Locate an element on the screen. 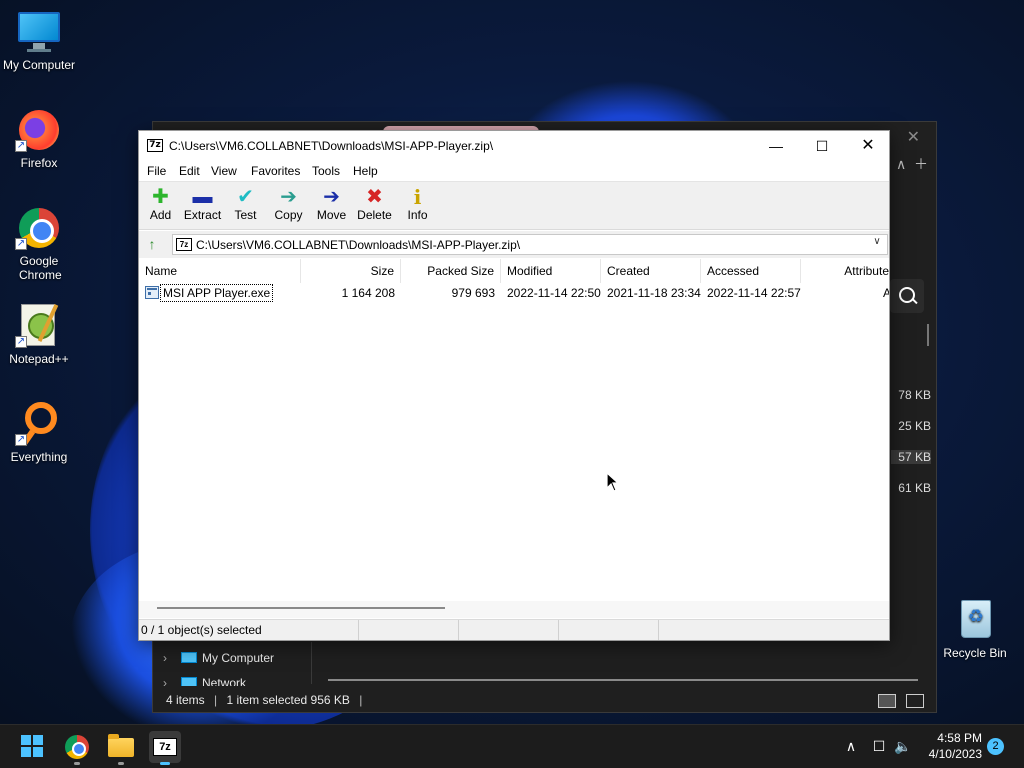  chevron-down-icon: ∨ is located at coordinates (877, 241).